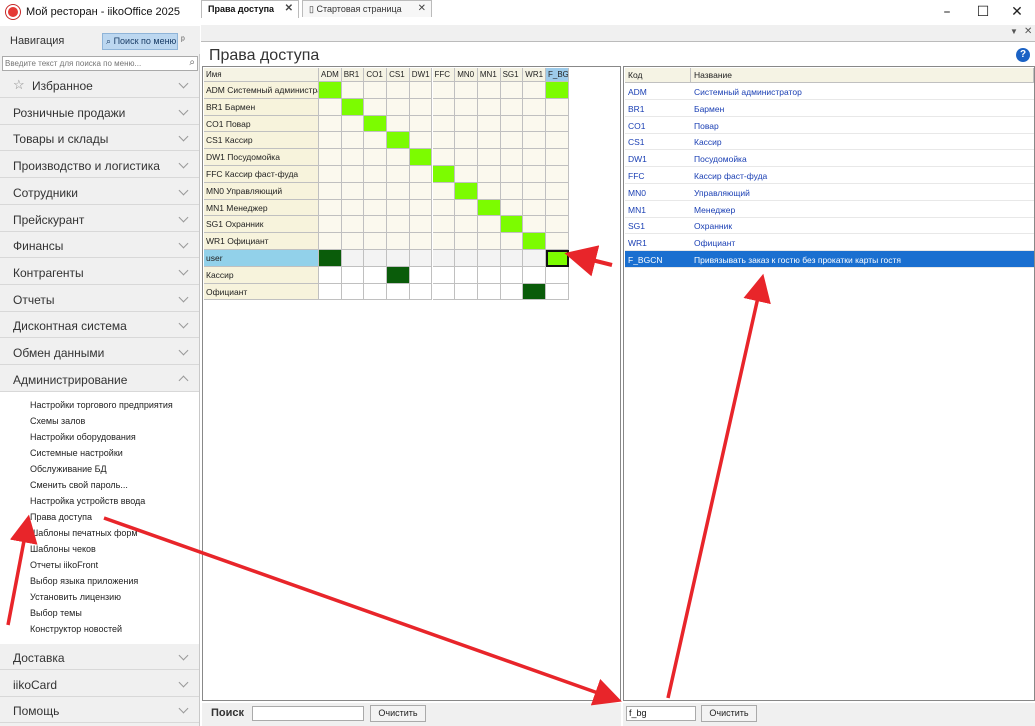 The height and width of the screenshot is (726, 1035). What do you see at coordinates (829, 159) in the screenshot?
I see `table-row: DW1 Посудомойка` at bounding box center [829, 159].